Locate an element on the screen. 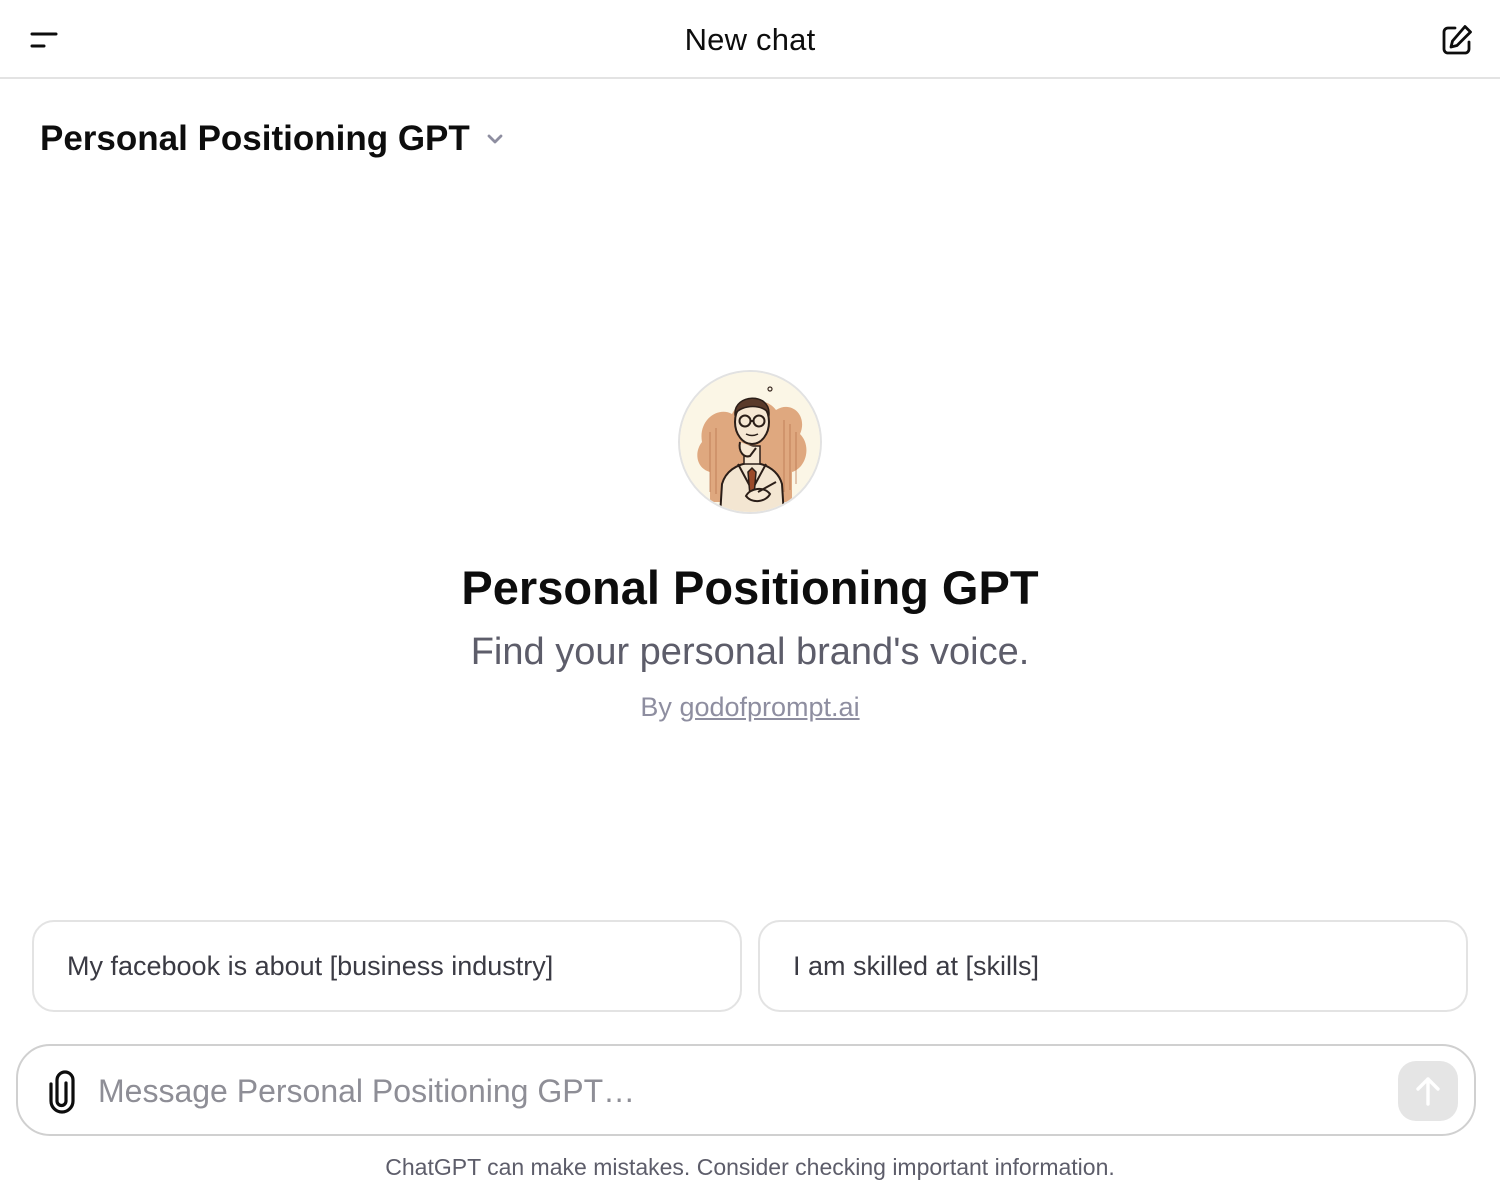  suggestion-label: My facebook is about [business industry] is located at coordinates (310, 965).